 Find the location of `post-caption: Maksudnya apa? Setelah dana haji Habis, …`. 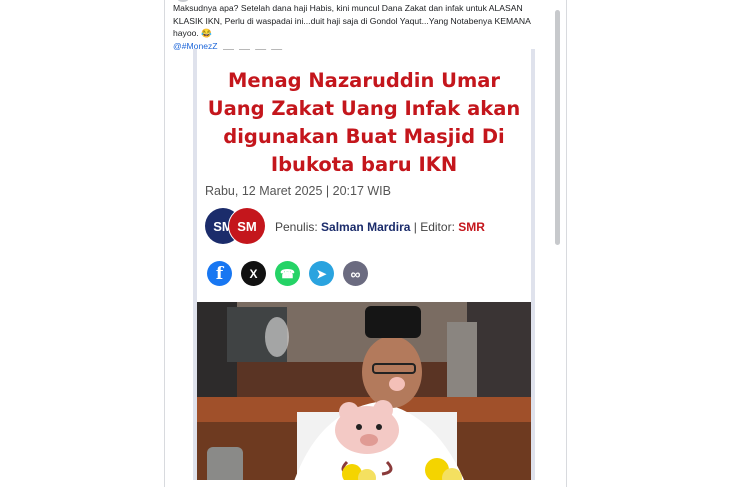

post-caption: Maksudnya apa? Setelah dana haji Habis, … is located at coordinates (359, 27).